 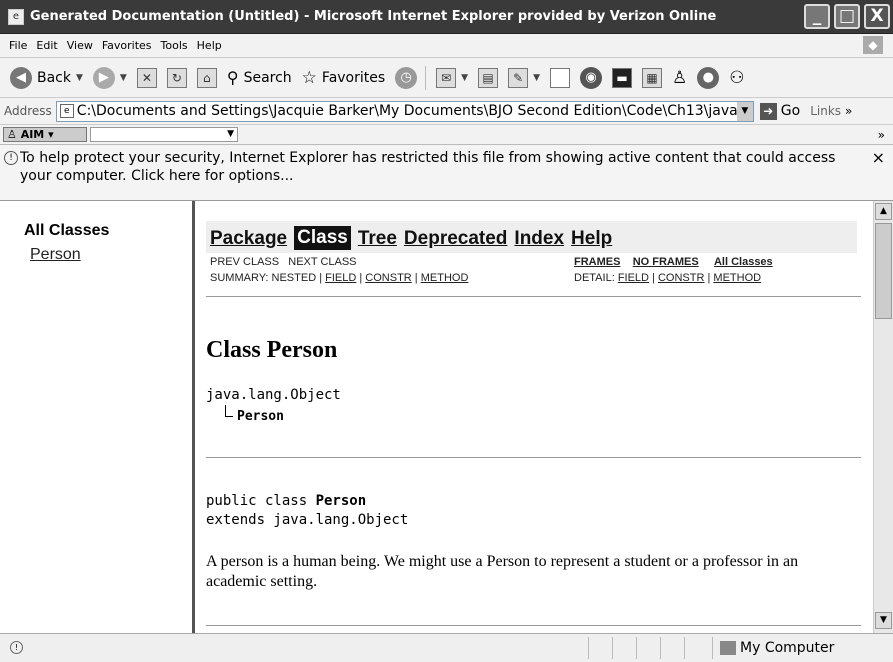 I want to click on aim-chevron-icon: », so click(x=881, y=135).